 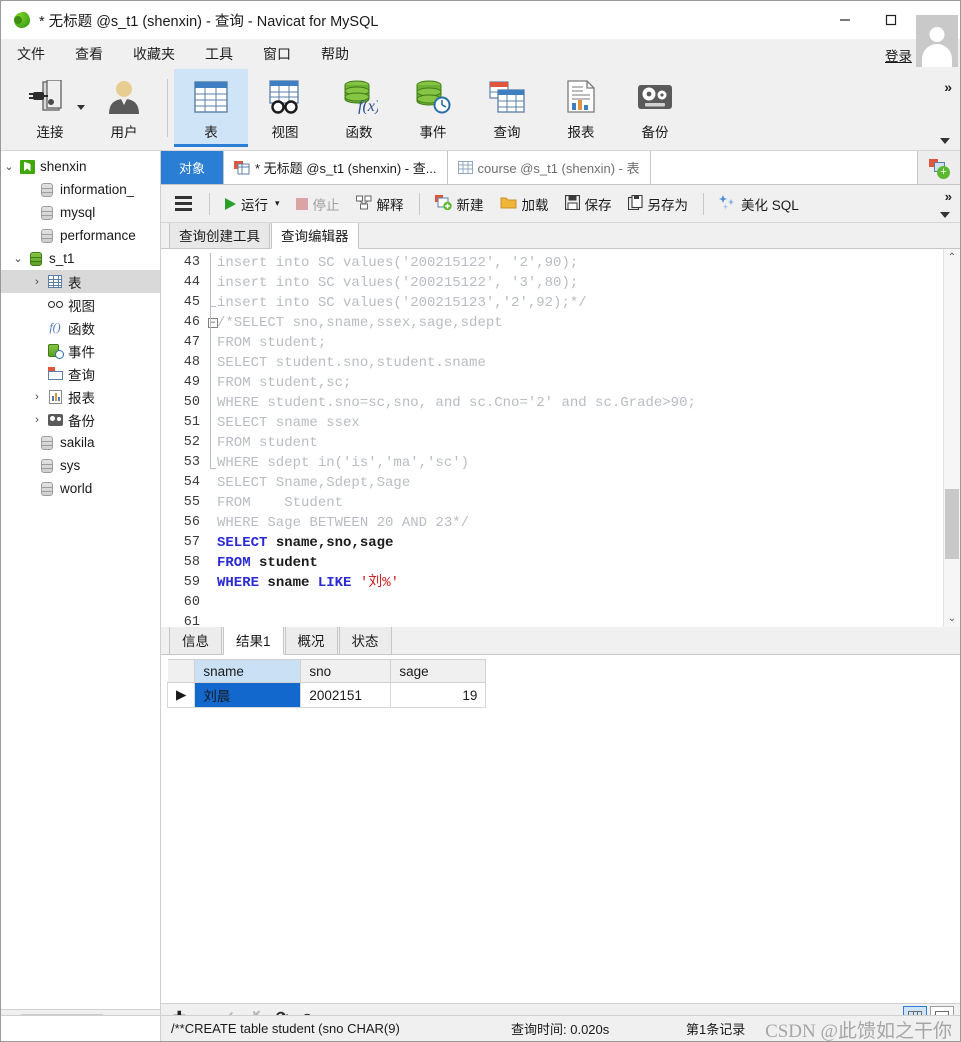 What do you see at coordinates (507, 132) in the screenshot?
I see `toolbar-label-query: 查询` at bounding box center [507, 132].